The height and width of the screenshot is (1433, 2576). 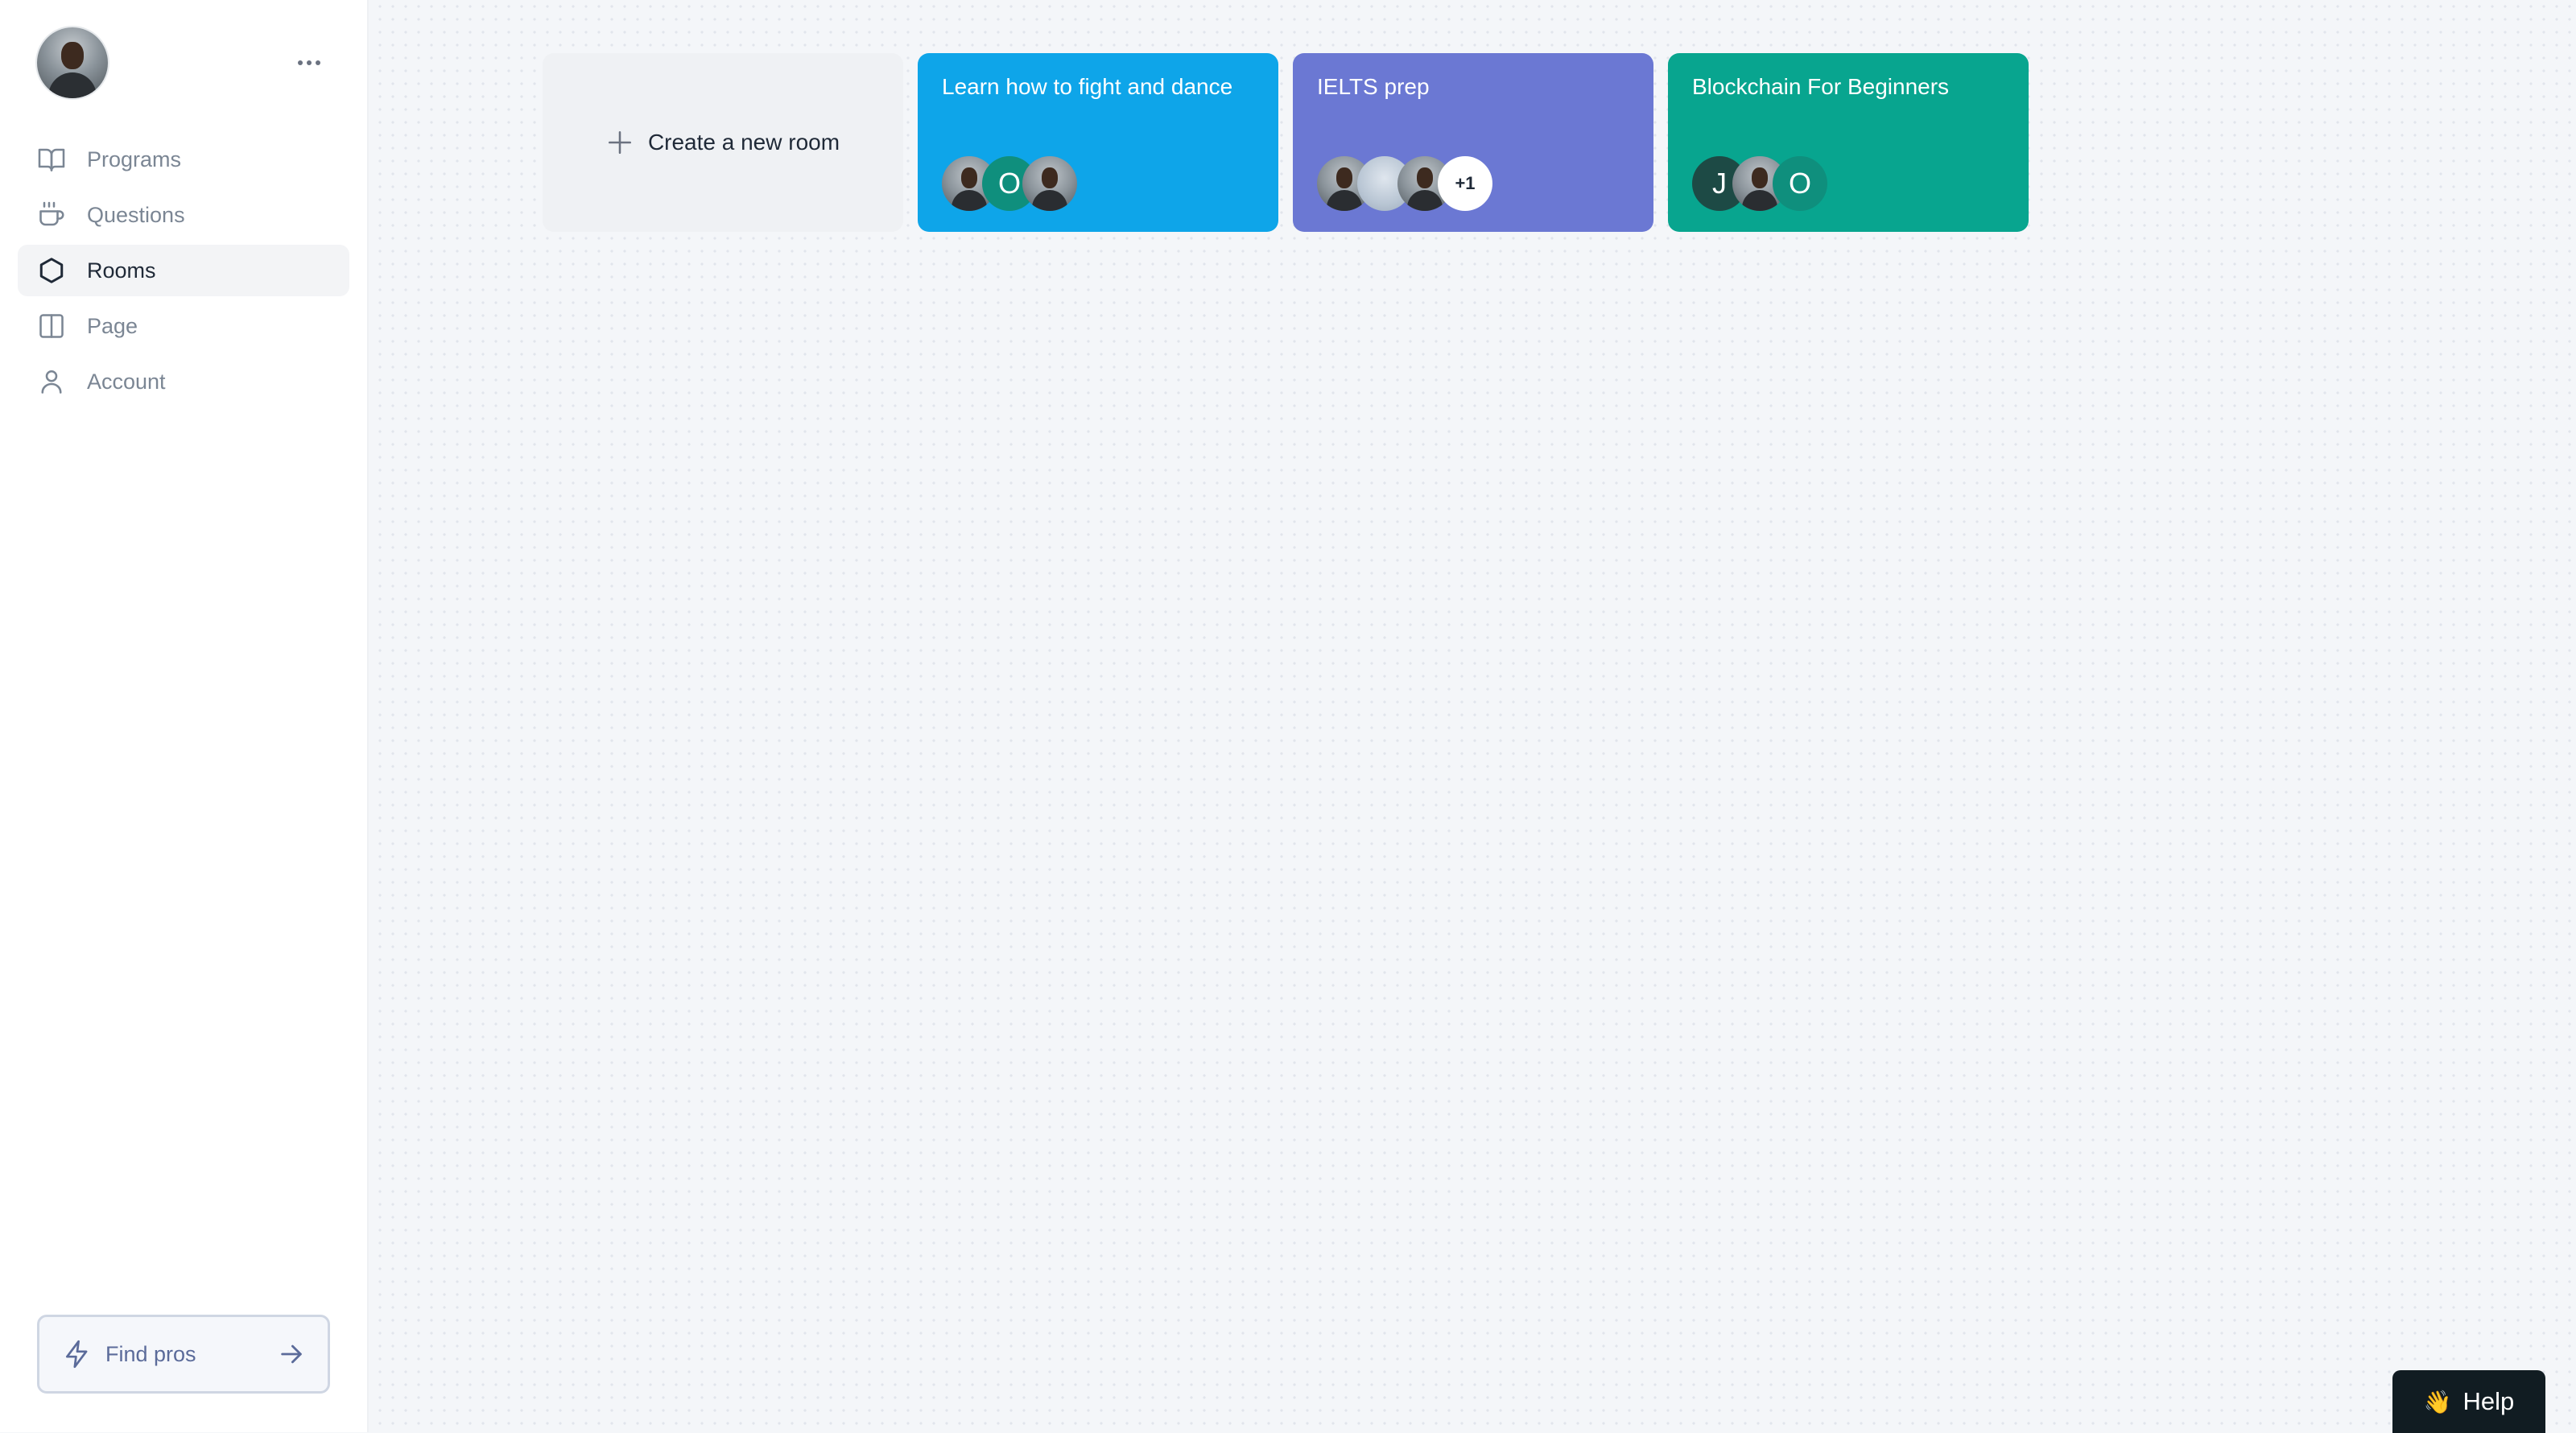 What do you see at coordinates (1473, 142) in the screenshot?
I see `room-card: IELTS prep +1` at bounding box center [1473, 142].